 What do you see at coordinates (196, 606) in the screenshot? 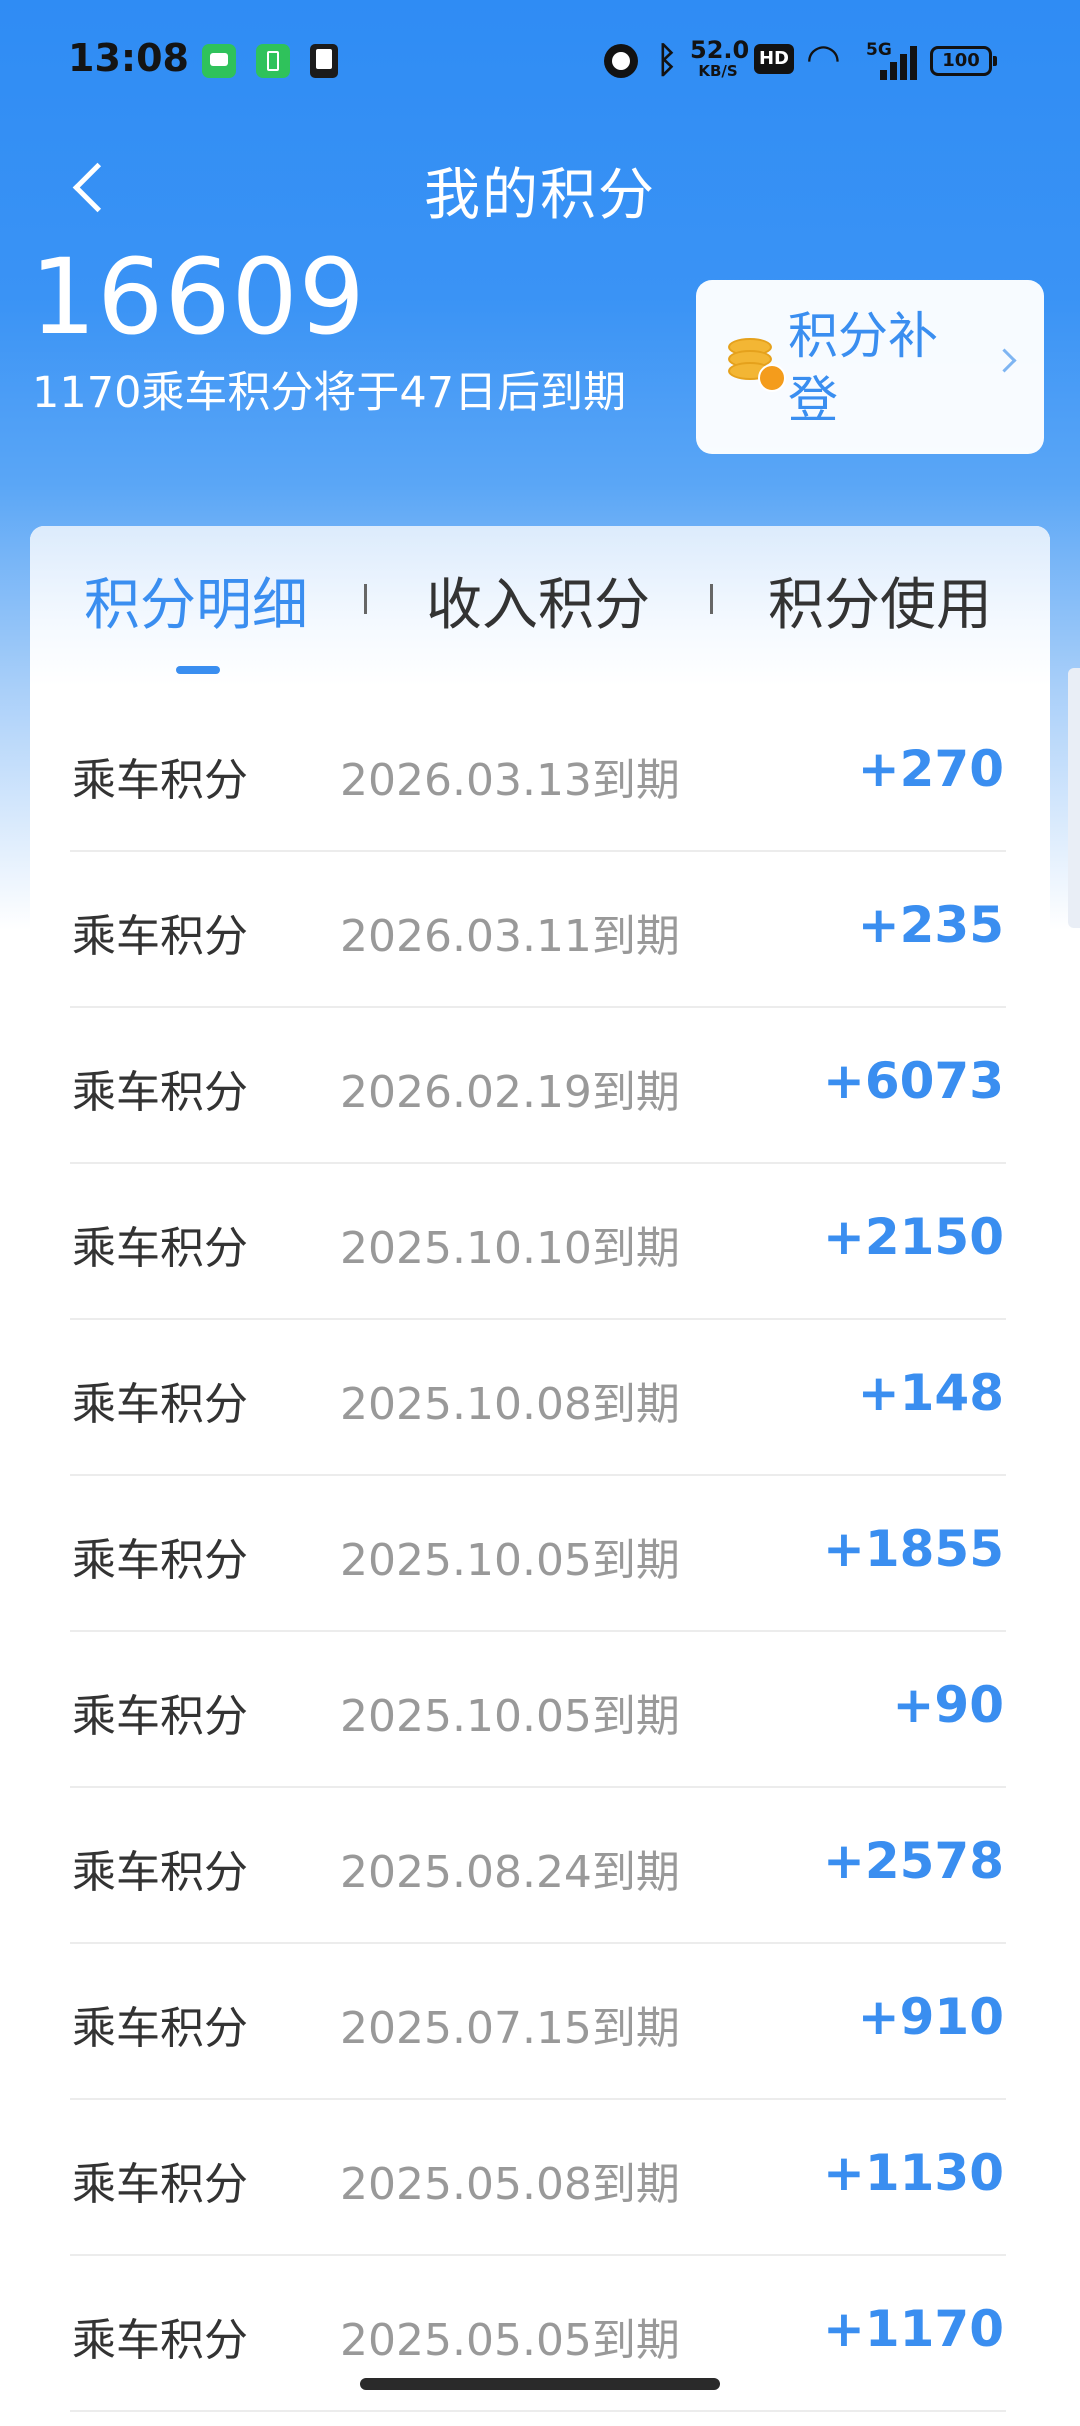
I see `tab-points-detail: 积分明细` at bounding box center [196, 606].